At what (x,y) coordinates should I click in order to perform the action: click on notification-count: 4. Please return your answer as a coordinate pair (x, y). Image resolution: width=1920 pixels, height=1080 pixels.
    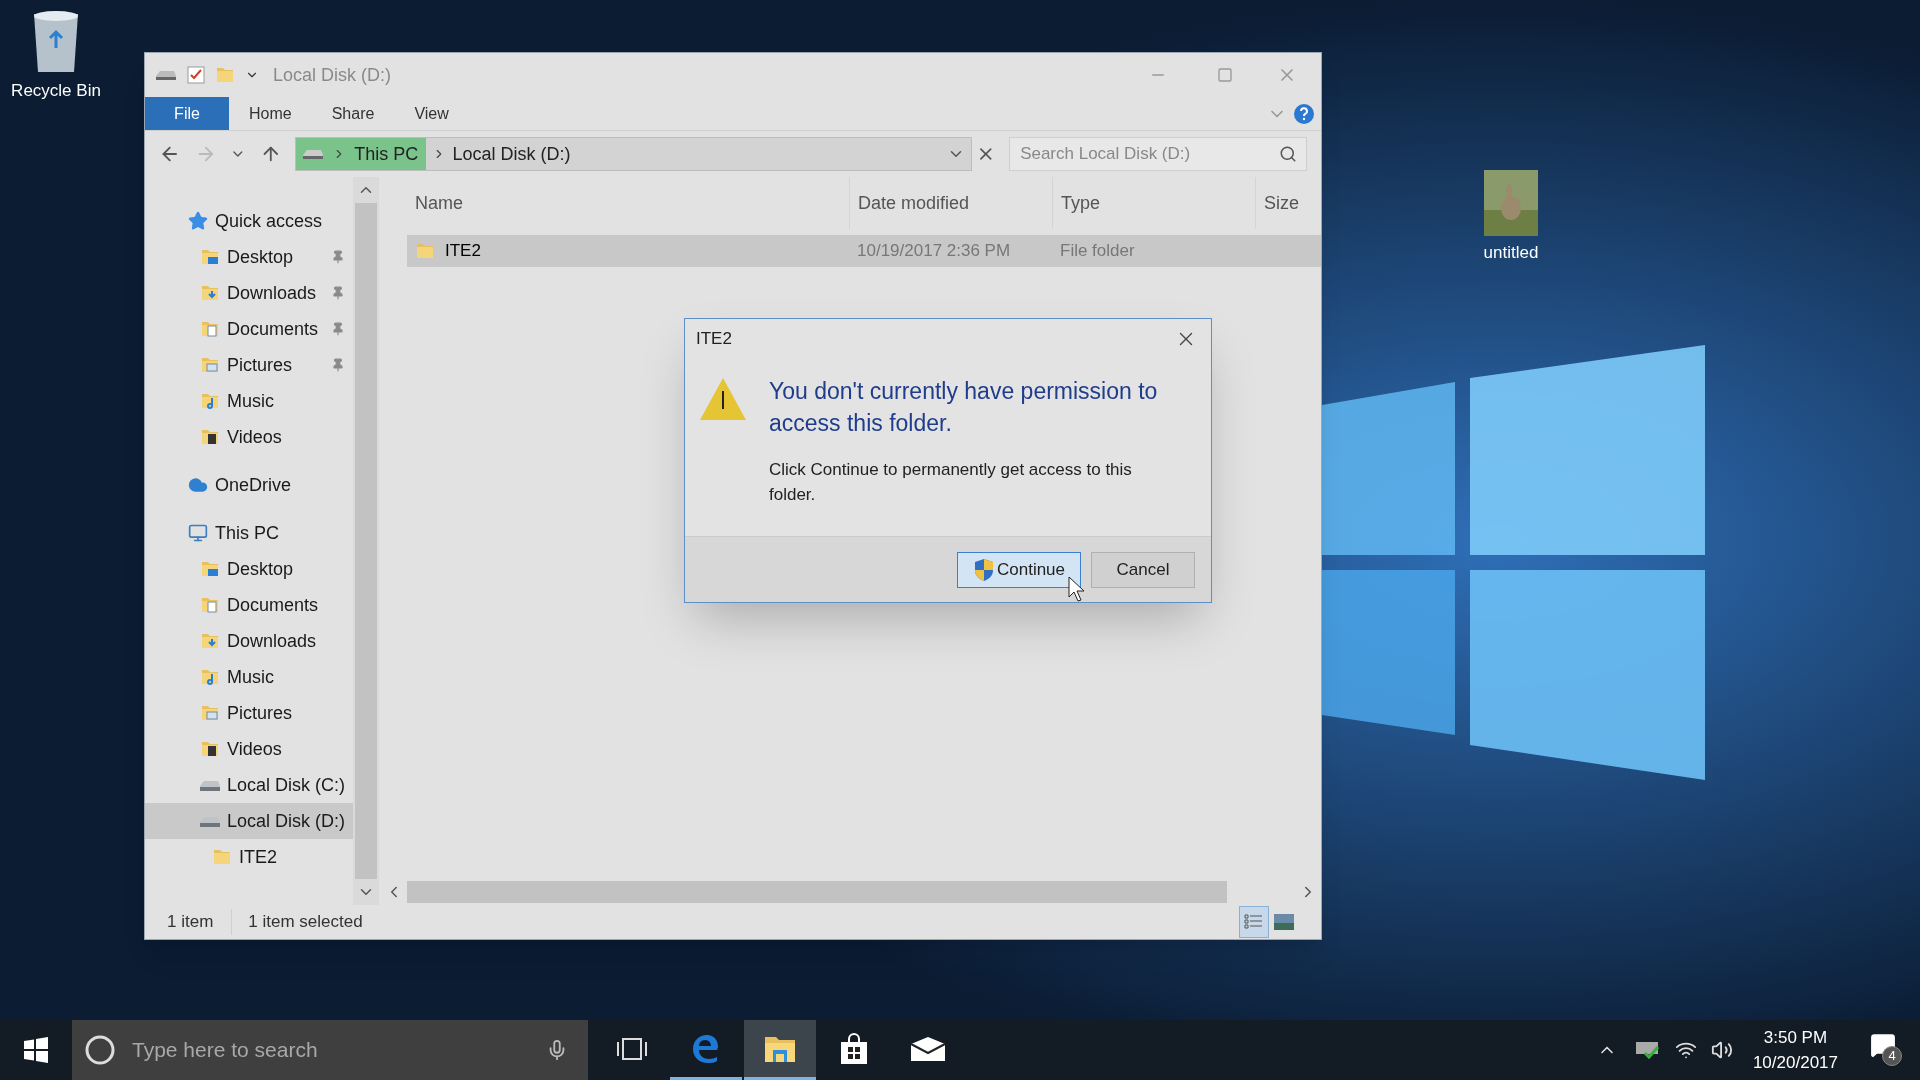
    Looking at the image, I should click on (1892, 1056).